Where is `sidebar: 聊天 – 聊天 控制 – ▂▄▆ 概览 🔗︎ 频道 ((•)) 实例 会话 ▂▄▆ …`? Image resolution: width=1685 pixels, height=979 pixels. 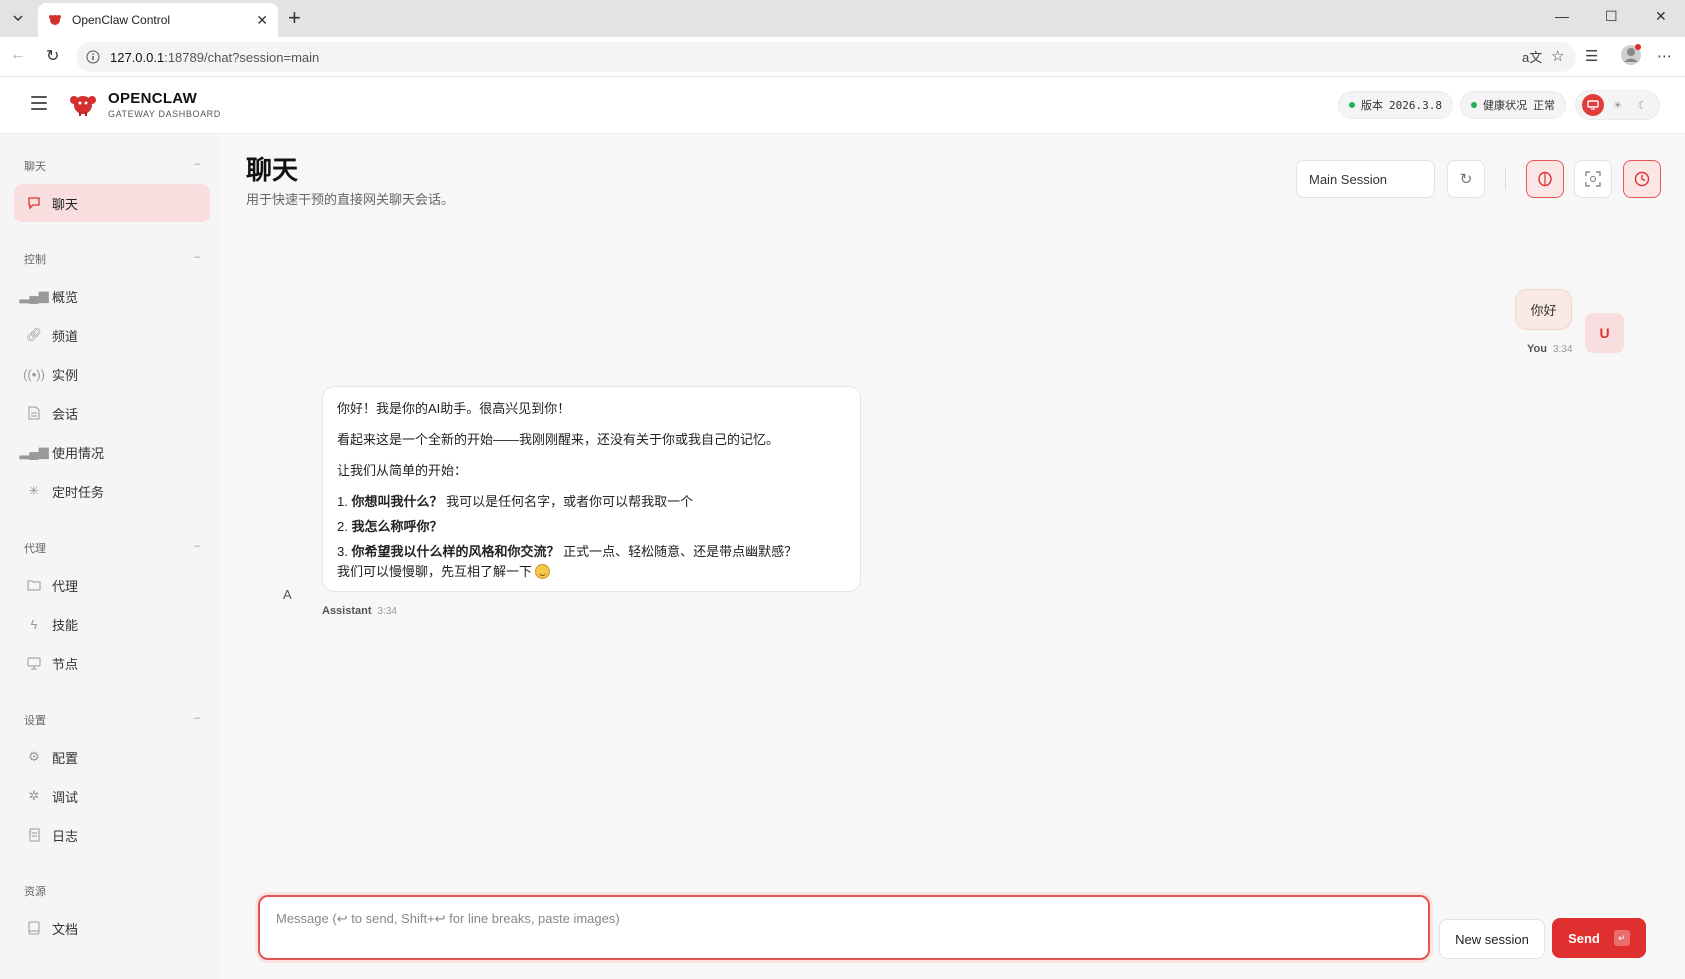 sidebar: 聊天 – 聊天 控制 – ▂▄▆ 概览 🔗︎ 频道 ((•)) 实例 会话 ▂▄▆ … is located at coordinates (110, 557).